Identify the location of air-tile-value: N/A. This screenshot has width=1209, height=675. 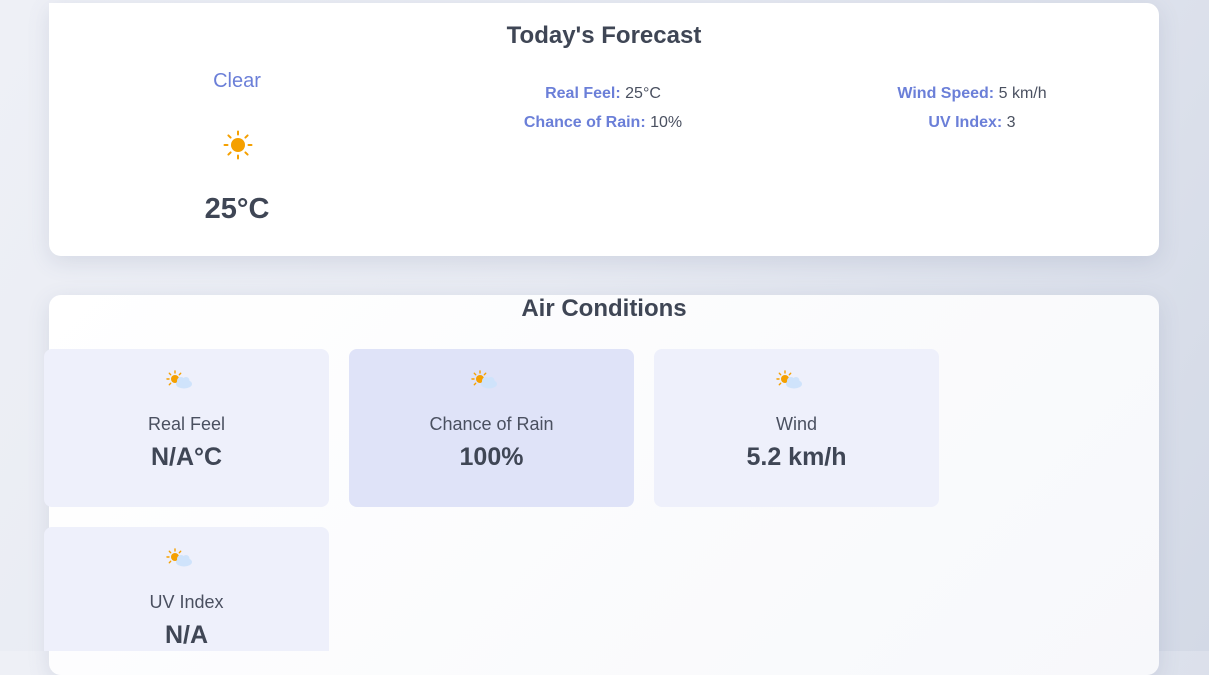
(186, 635).